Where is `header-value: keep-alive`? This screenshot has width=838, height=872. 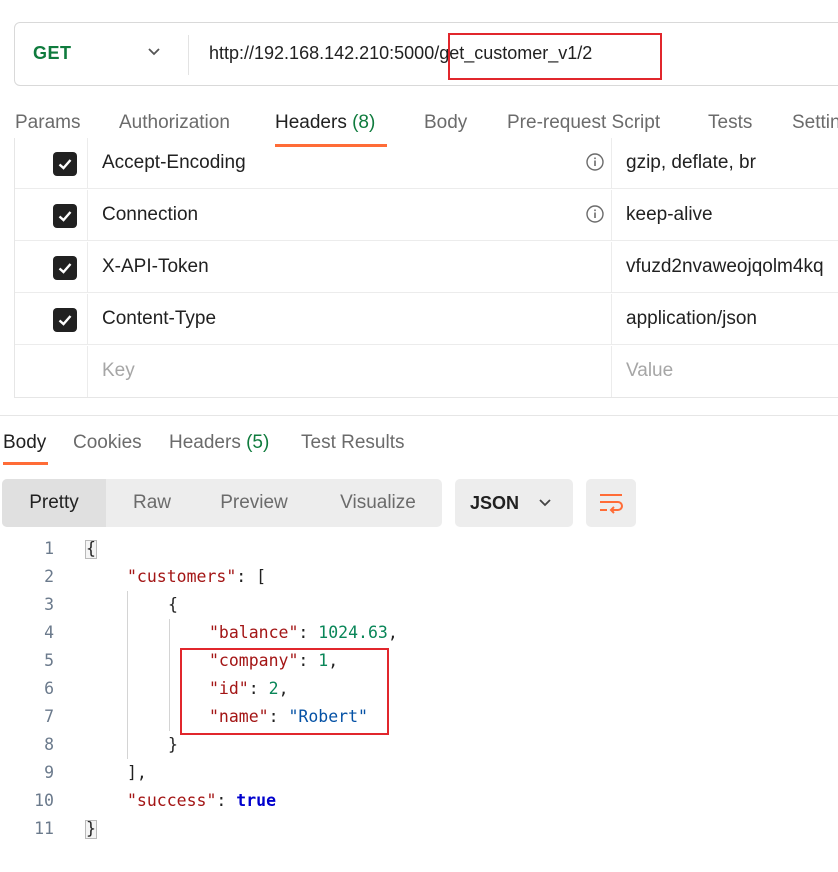 header-value: keep-alive is located at coordinates (669, 215).